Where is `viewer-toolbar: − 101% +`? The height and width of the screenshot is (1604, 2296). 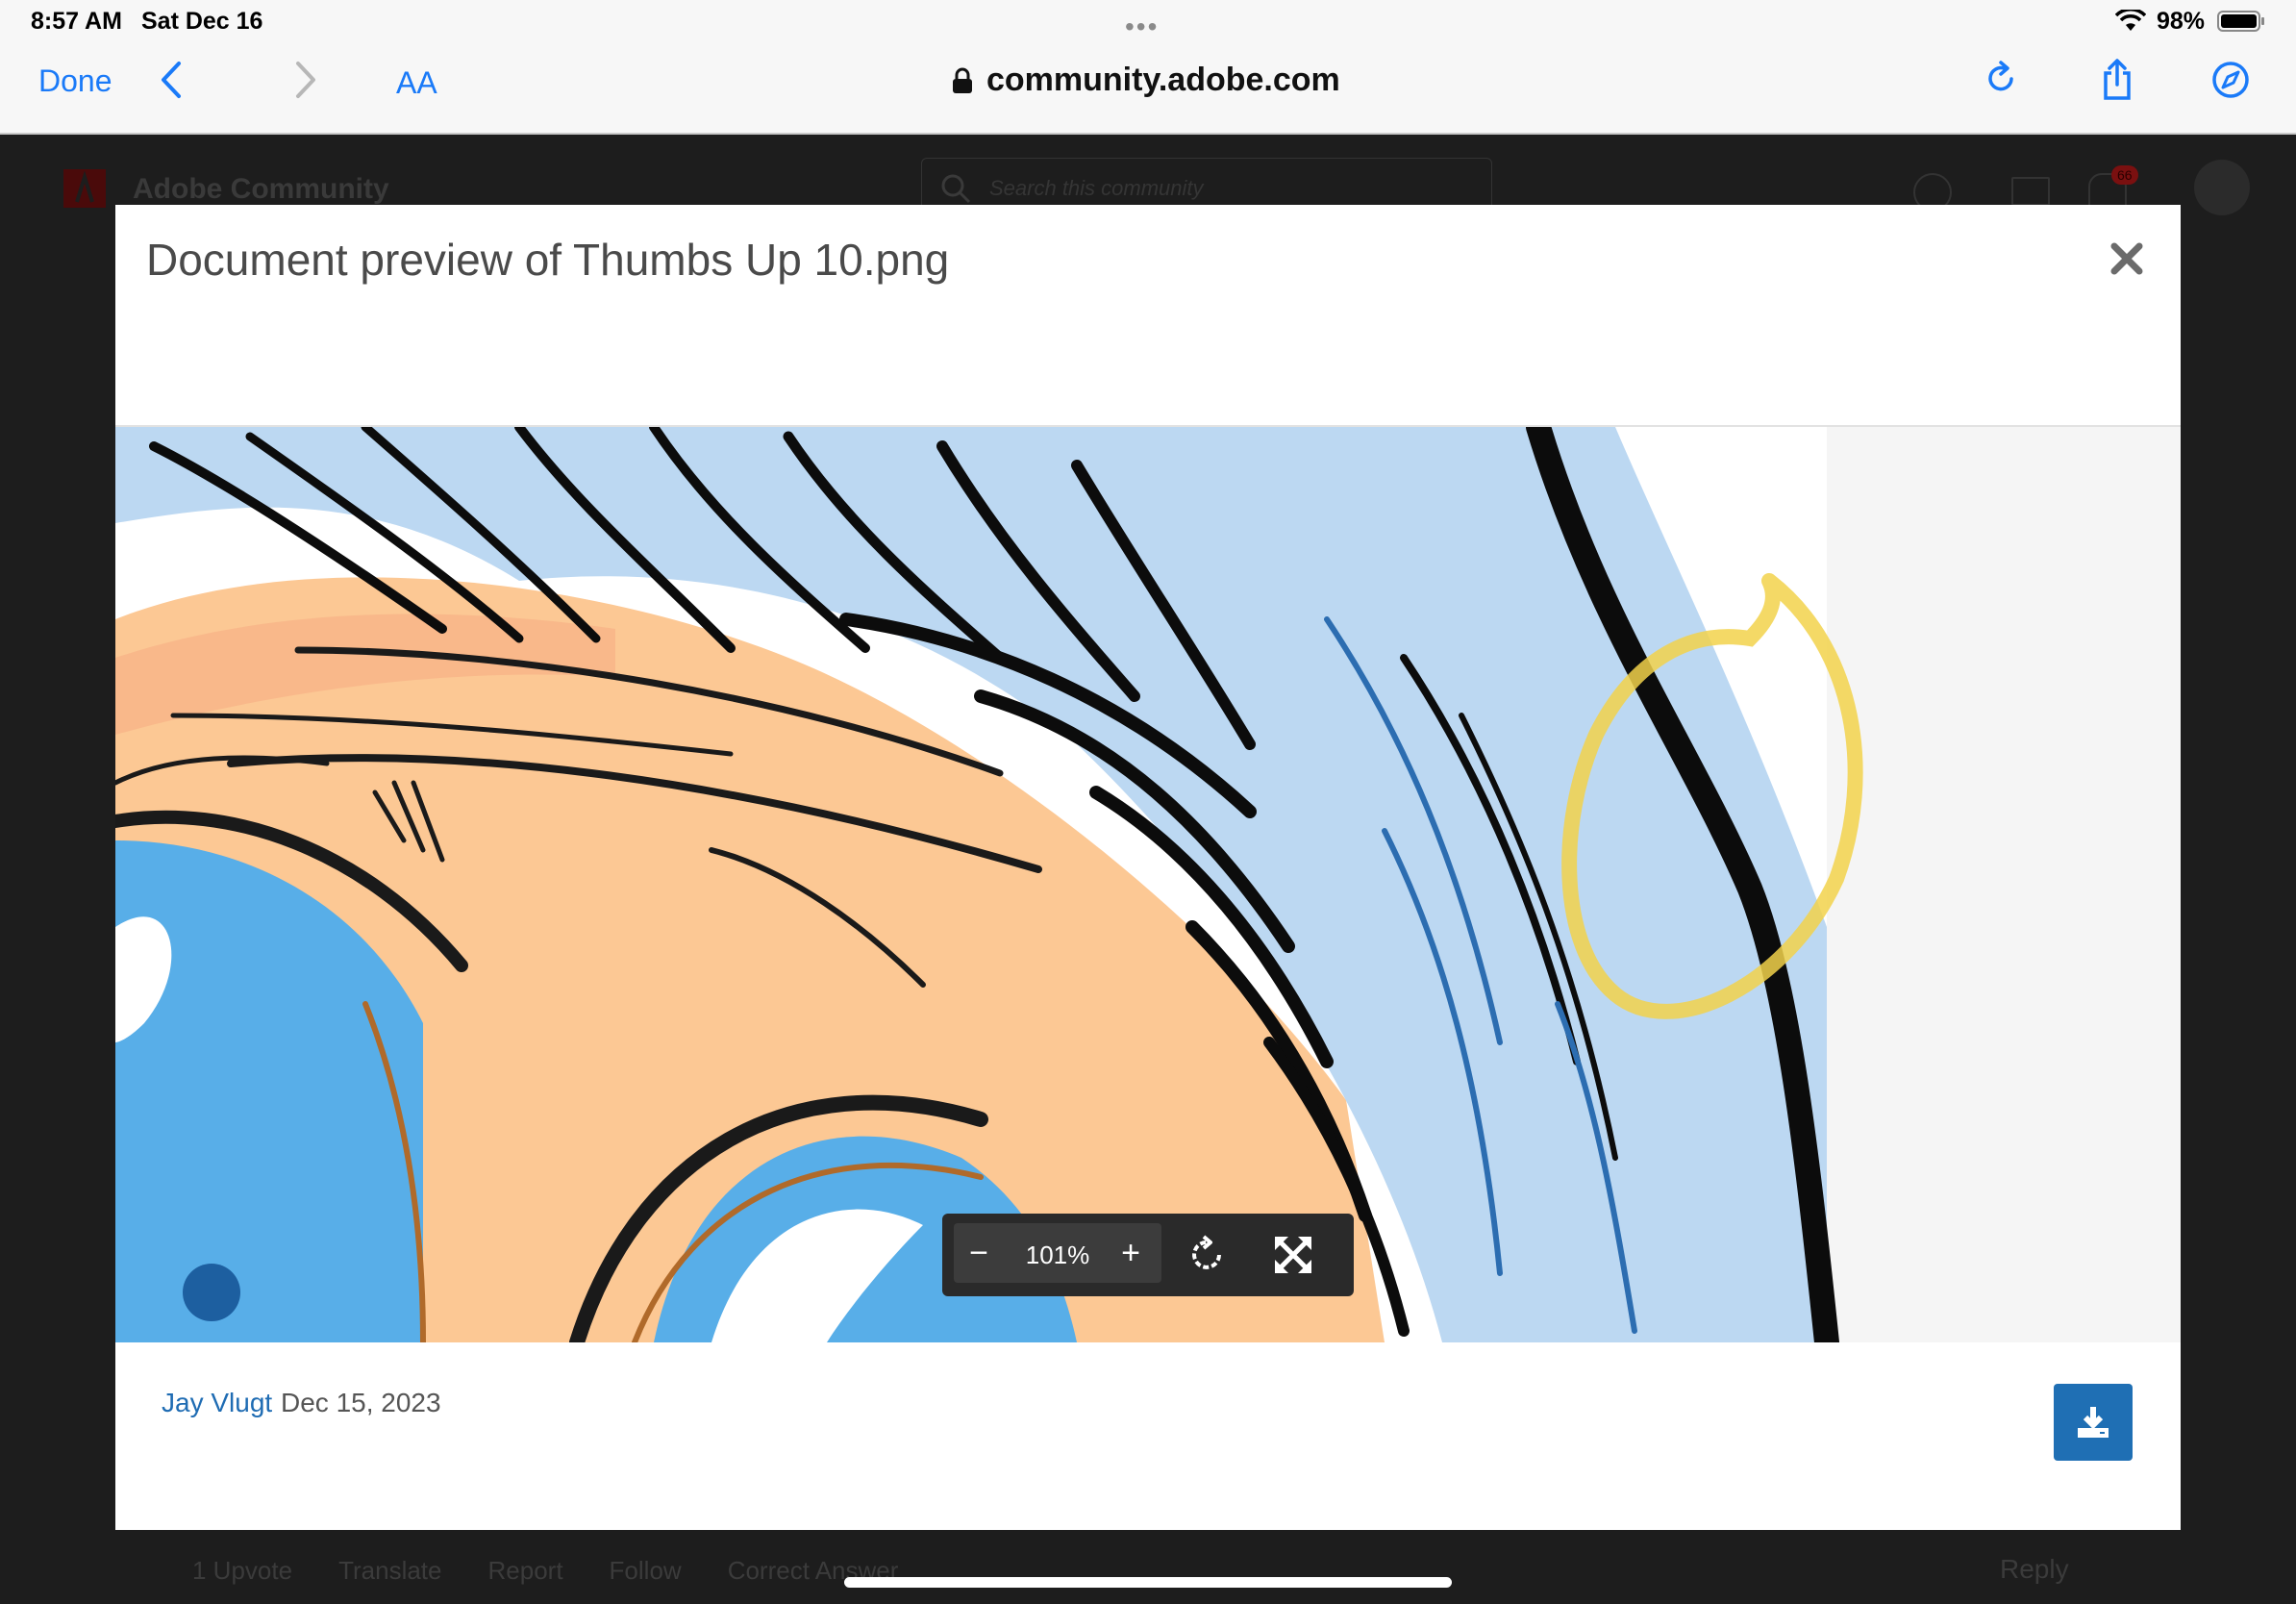 viewer-toolbar: − 101% + is located at coordinates (1148, 1255).